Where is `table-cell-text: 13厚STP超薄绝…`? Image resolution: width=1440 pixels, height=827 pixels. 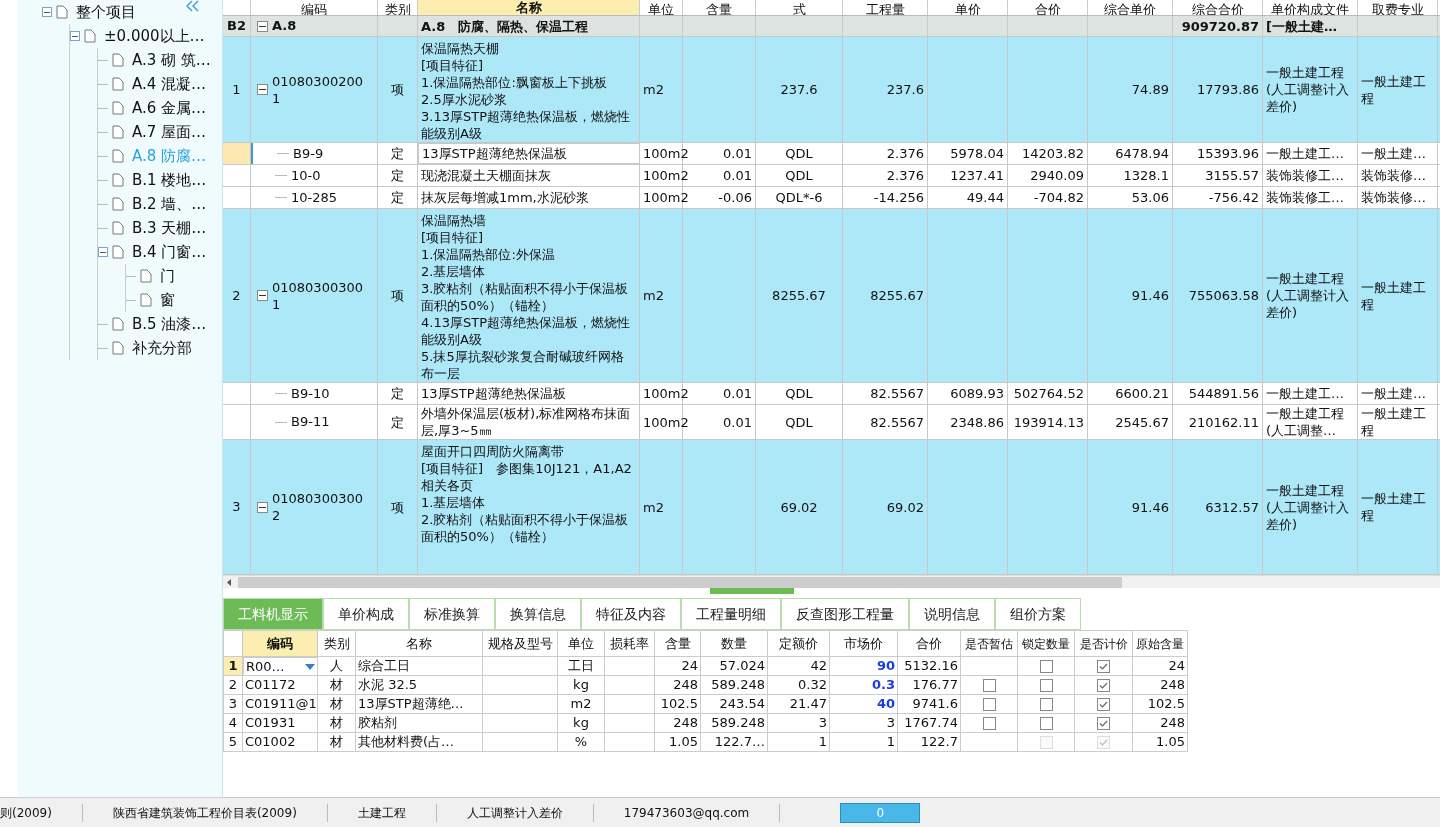
table-cell-text: 13厚STP超薄绝… is located at coordinates (411, 704).